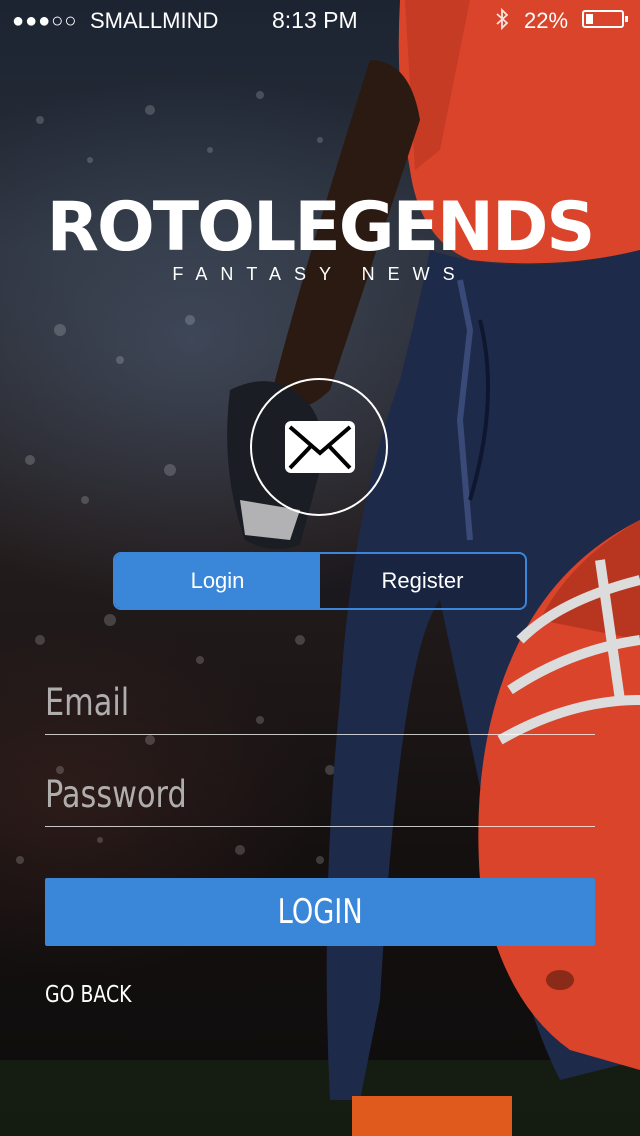  I want to click on login-button: LOGIN, so click(320, 912).